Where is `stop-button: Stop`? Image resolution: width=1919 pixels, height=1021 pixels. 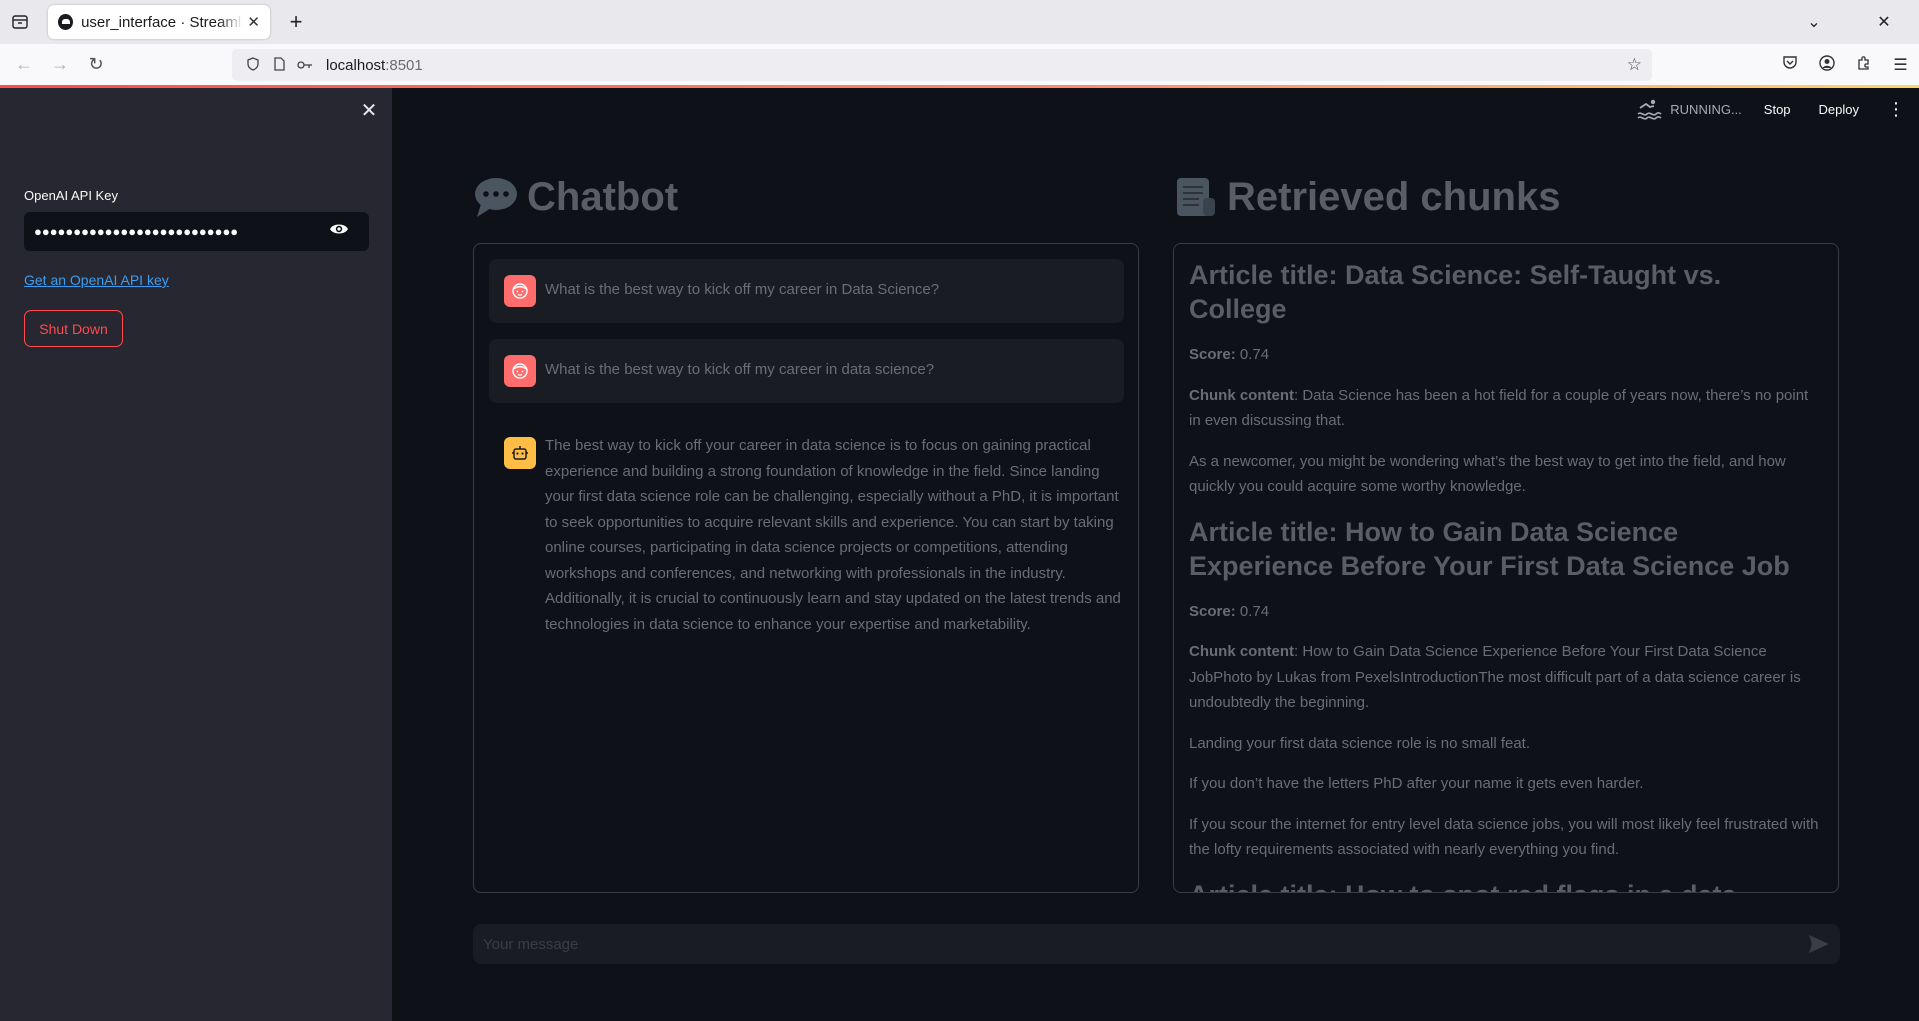
stop-button: Stop is located at coordinates (1777, 109).